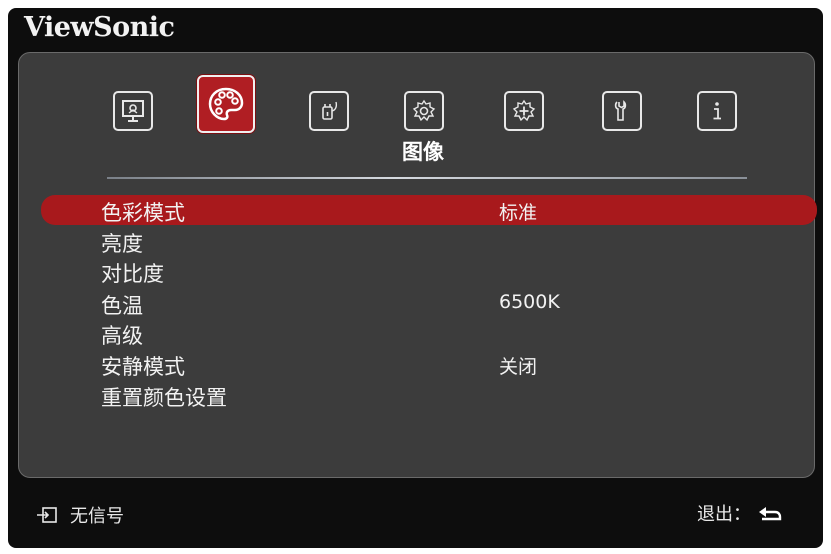 The image size is (831, 554). I want to click on tab-image, so click(226, 104).